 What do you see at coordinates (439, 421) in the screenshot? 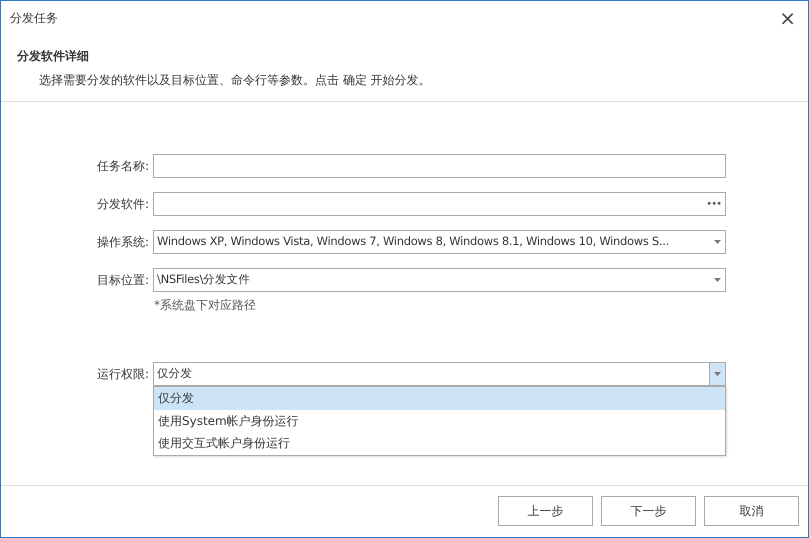
I see `dropdown-option: 使用System帐户身份运行` at bounding box center [439, 421].